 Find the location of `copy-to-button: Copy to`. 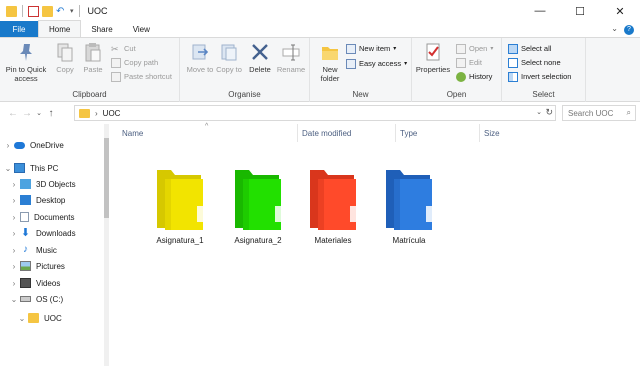

copy-to-button: Copy to is located at coordinates (229, 57).